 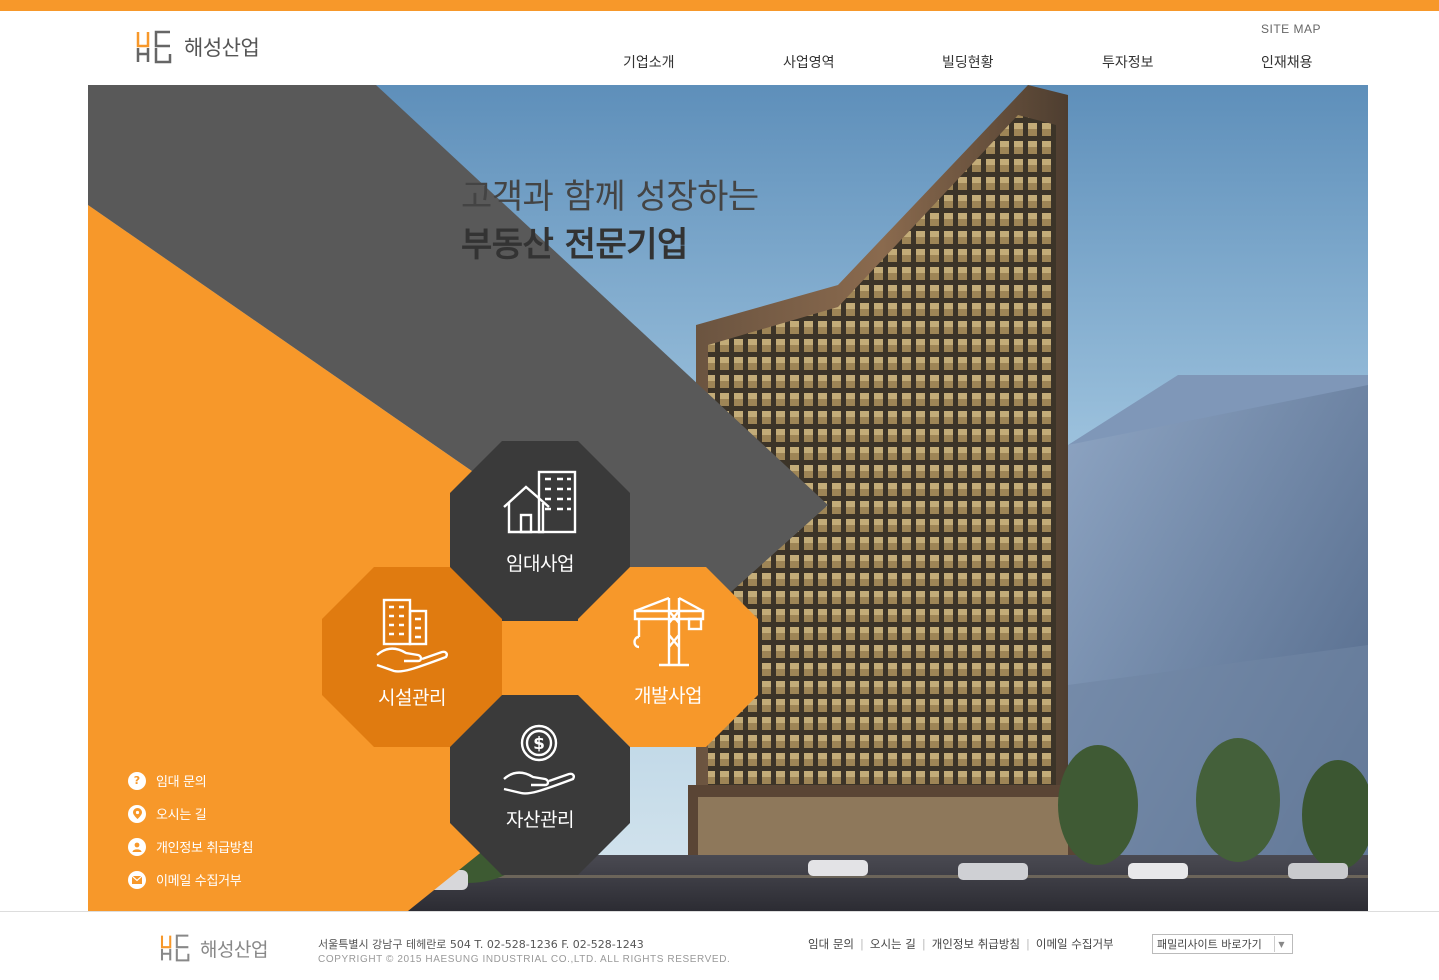 What do you see at coordinates (831, 944) in the screenshot?
I see `footer-link-lease-inquiry: 임대 문의` at bounding box center [831, 944].